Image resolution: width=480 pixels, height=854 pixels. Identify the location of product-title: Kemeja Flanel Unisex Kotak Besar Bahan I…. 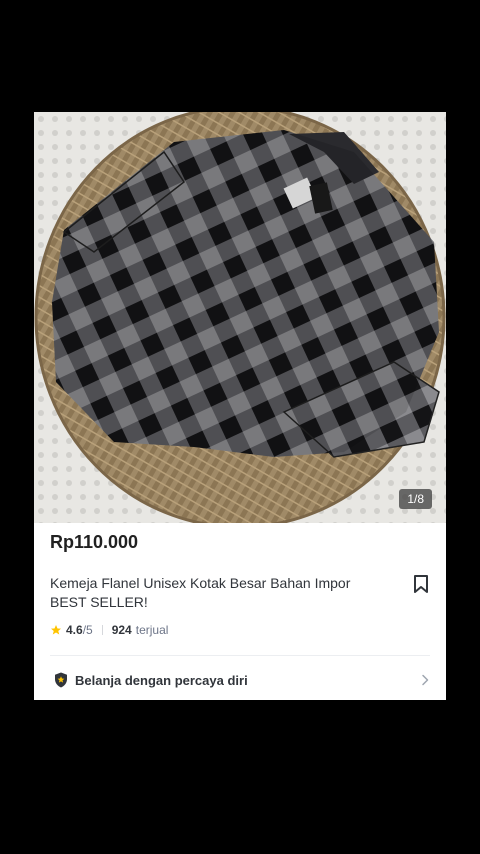
(200, 592).